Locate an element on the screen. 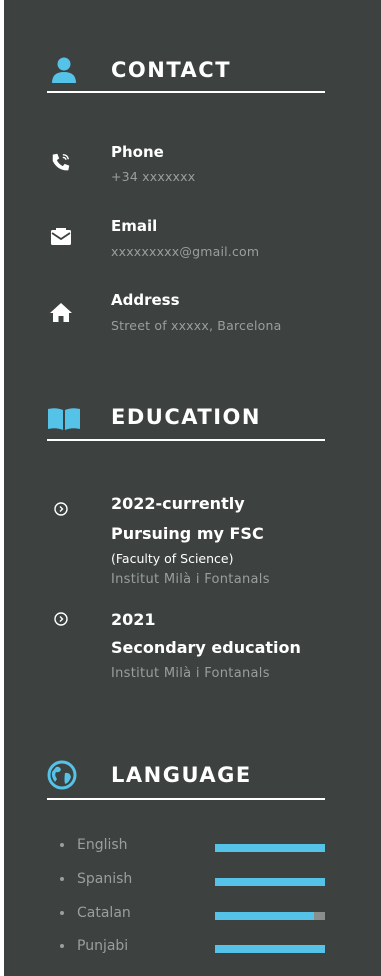 Image resolution: width=381 pixels, height=976 pixels. language-item: Punjabi is located at coordinates (94, 946).